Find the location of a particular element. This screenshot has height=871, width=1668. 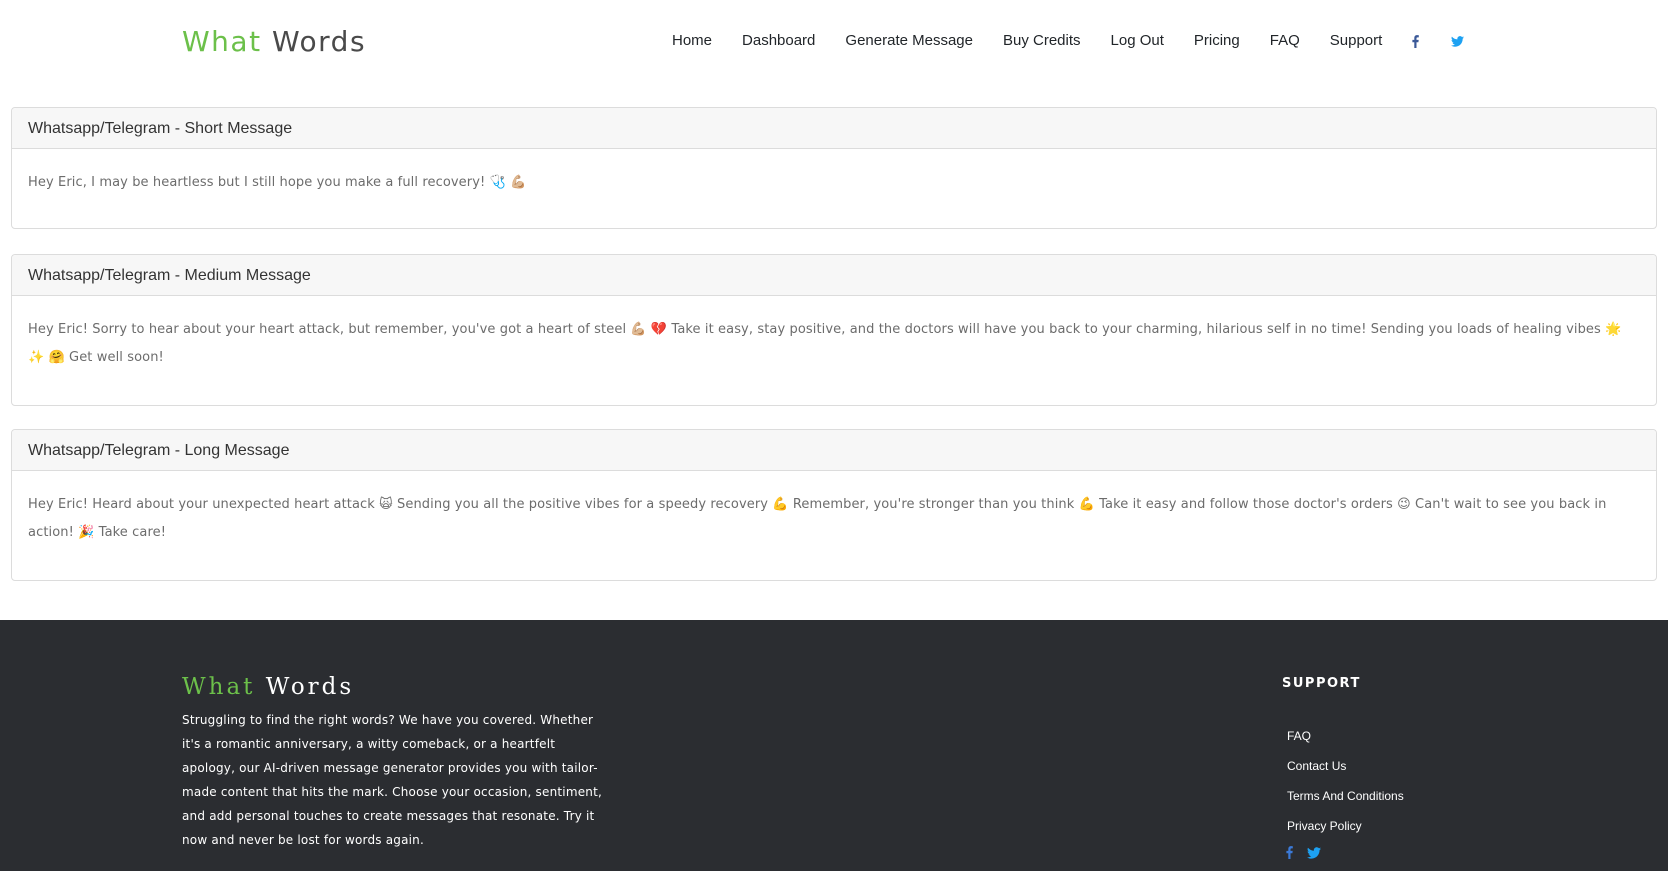

footer-contact-us-link: Contact Us is located at coordinates (1316, 766).